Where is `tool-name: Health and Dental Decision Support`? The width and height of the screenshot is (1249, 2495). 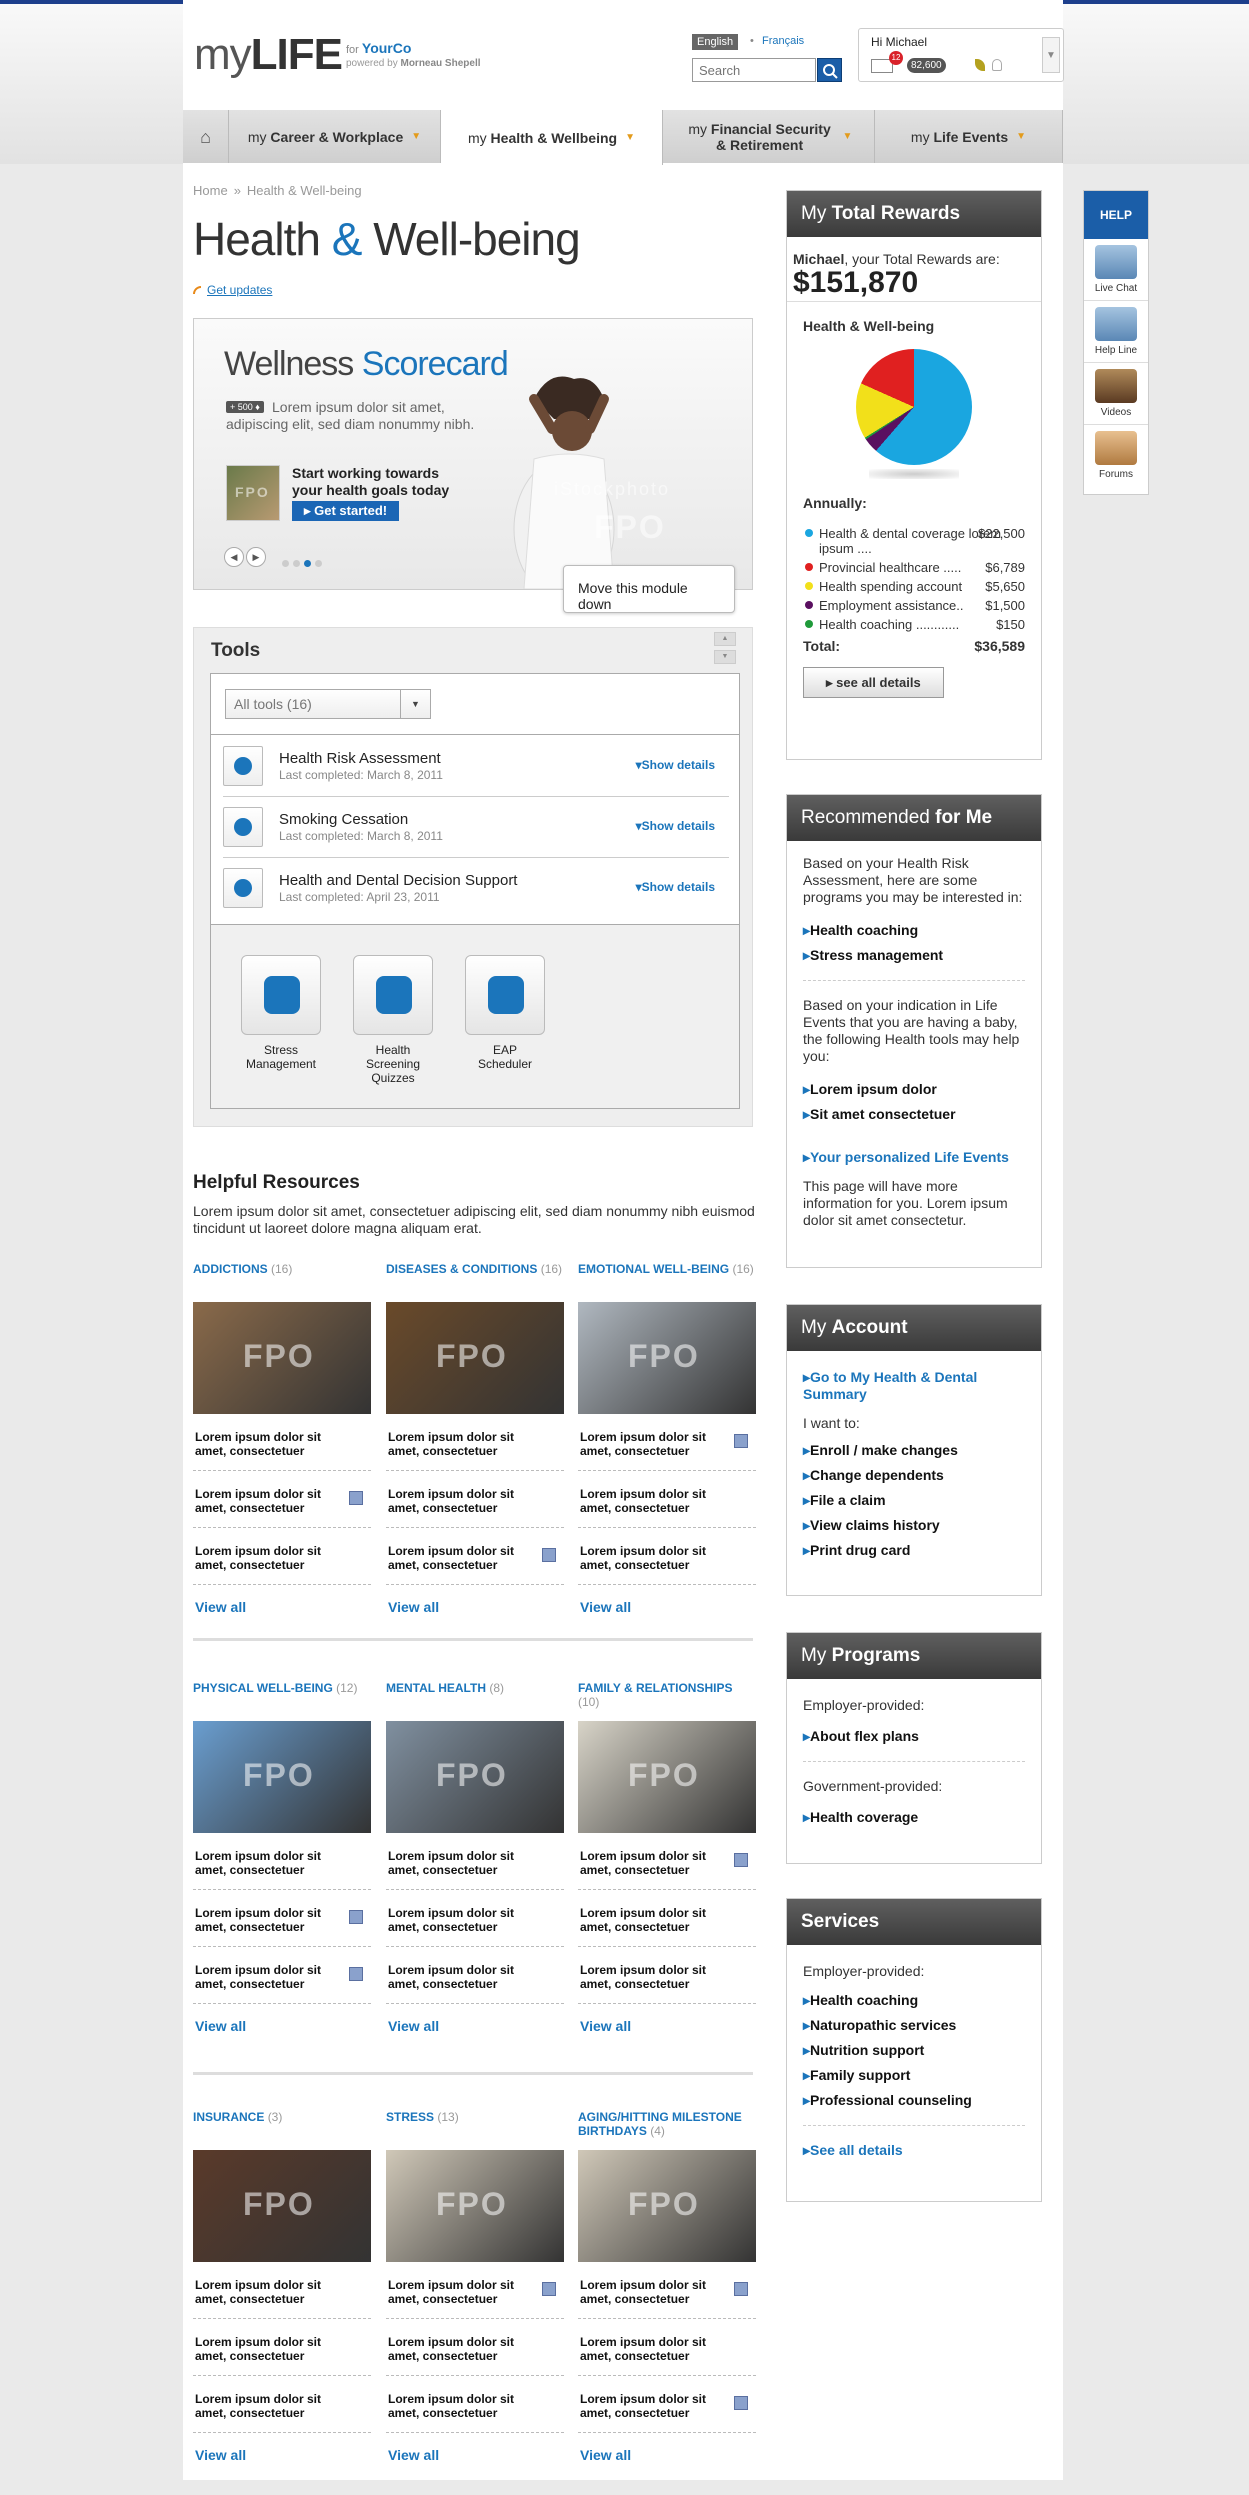 tool-name: Health and Dental Decision Support is located at coordinates (398, 880).